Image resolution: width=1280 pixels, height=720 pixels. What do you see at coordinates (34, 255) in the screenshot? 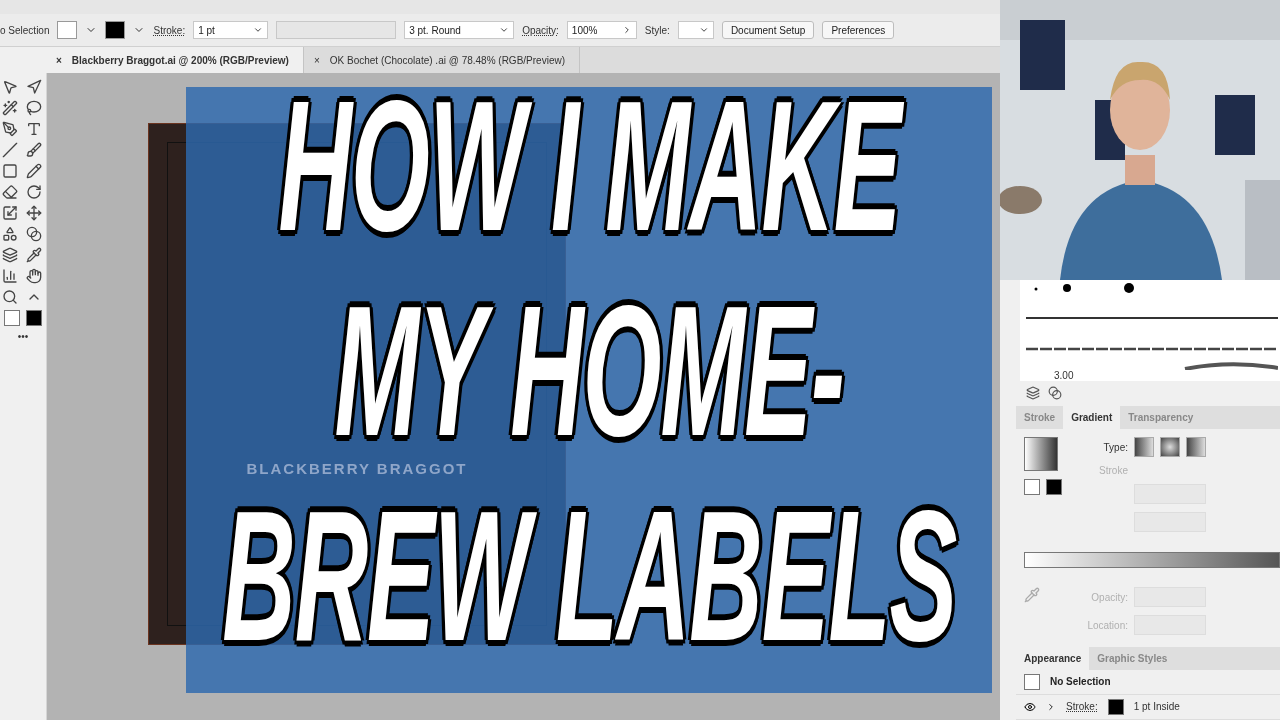
I see `eyedropper-icon` at bounding box center [34, 255].